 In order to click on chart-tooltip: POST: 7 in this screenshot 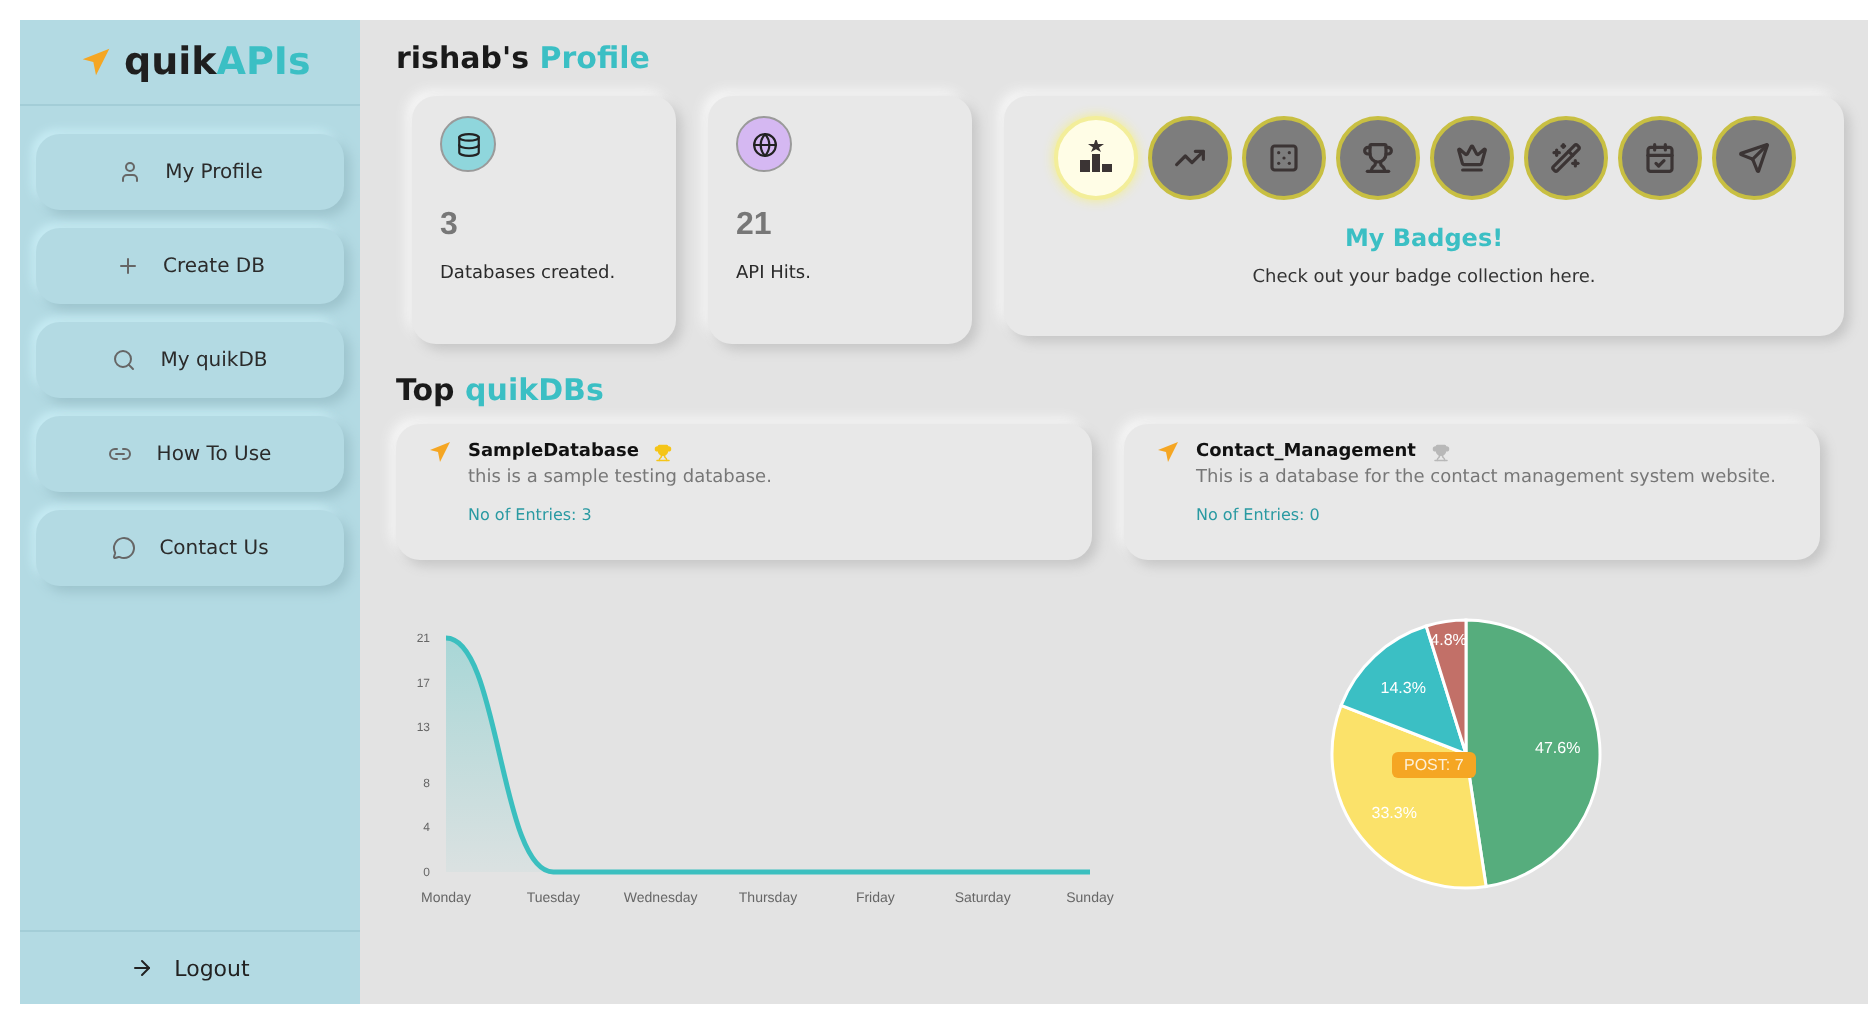, I will do `click(1434, 765)`.